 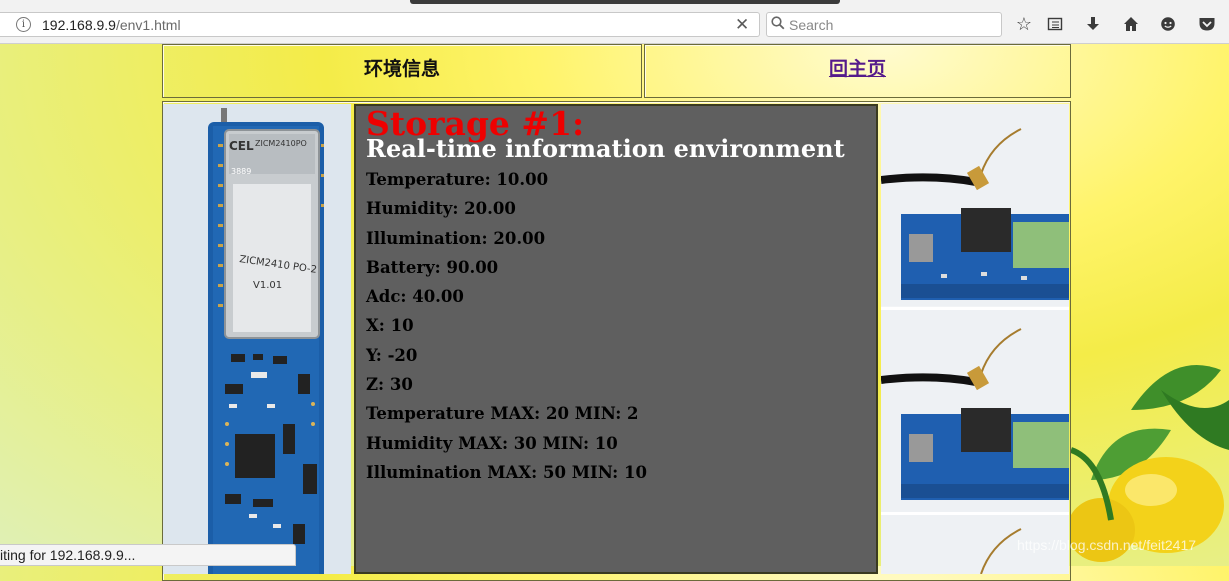 What do you see at coordinates (148, 25) in the screenshot?
I see `url-path: /env1.html` at bounding box center [148, 25].